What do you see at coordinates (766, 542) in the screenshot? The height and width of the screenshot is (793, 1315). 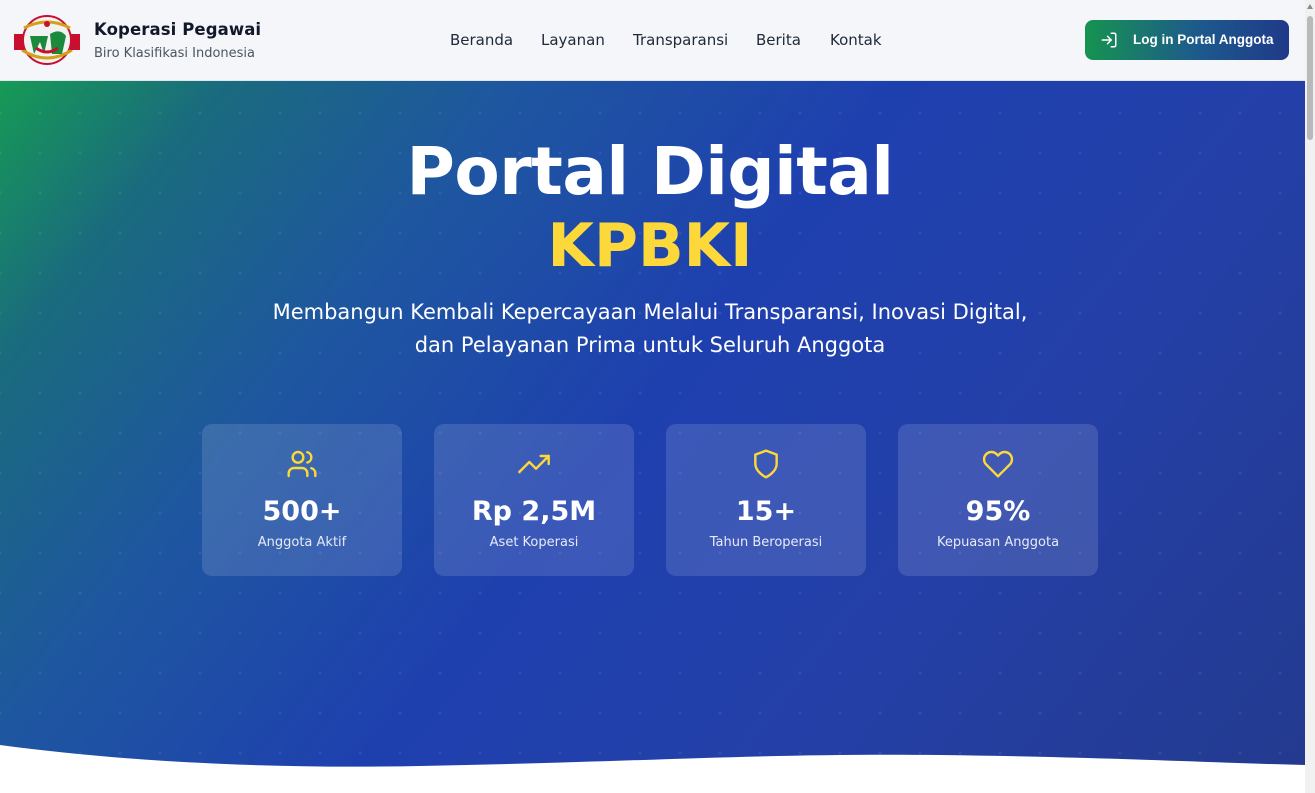 I see `stat-label: Tahun Beroperasi` at bounding box center [766, 542].